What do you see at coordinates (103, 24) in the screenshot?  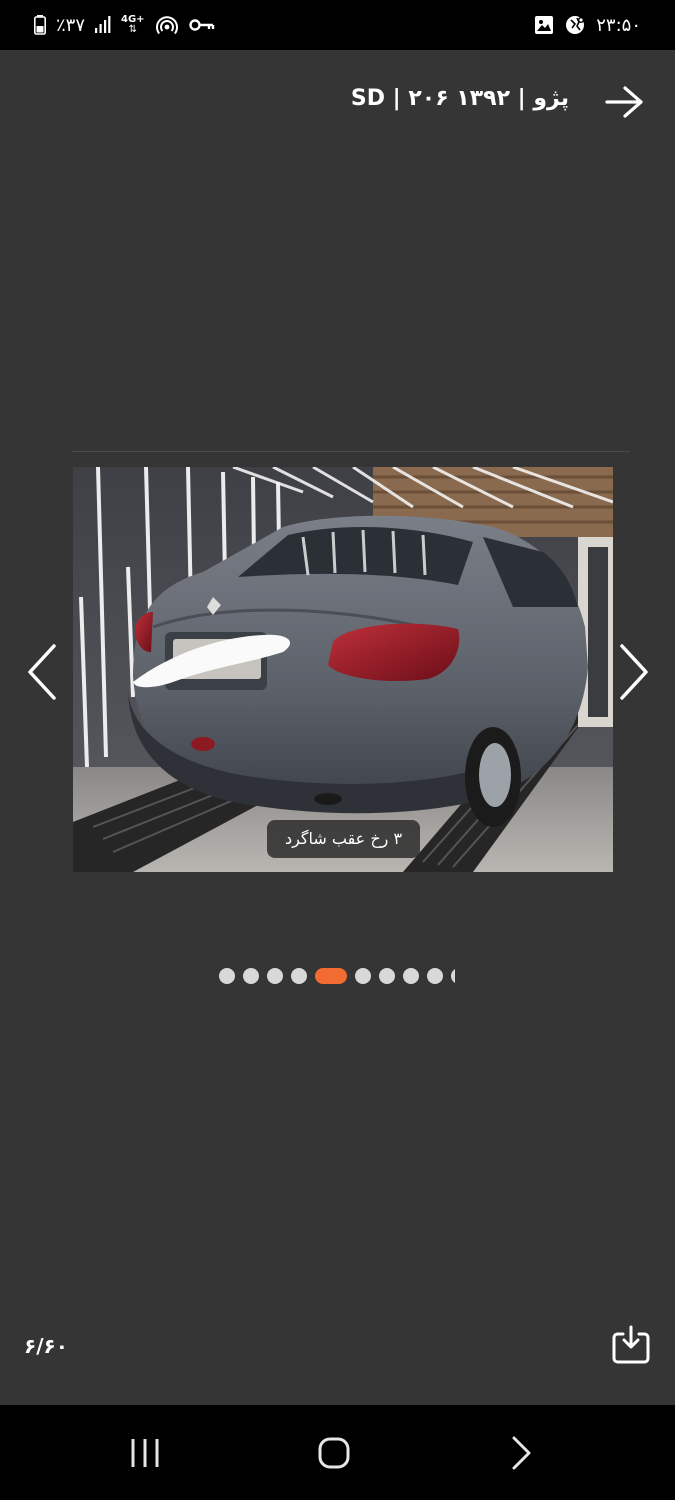 I see `signal-icon` at bounding box center [103, 24].